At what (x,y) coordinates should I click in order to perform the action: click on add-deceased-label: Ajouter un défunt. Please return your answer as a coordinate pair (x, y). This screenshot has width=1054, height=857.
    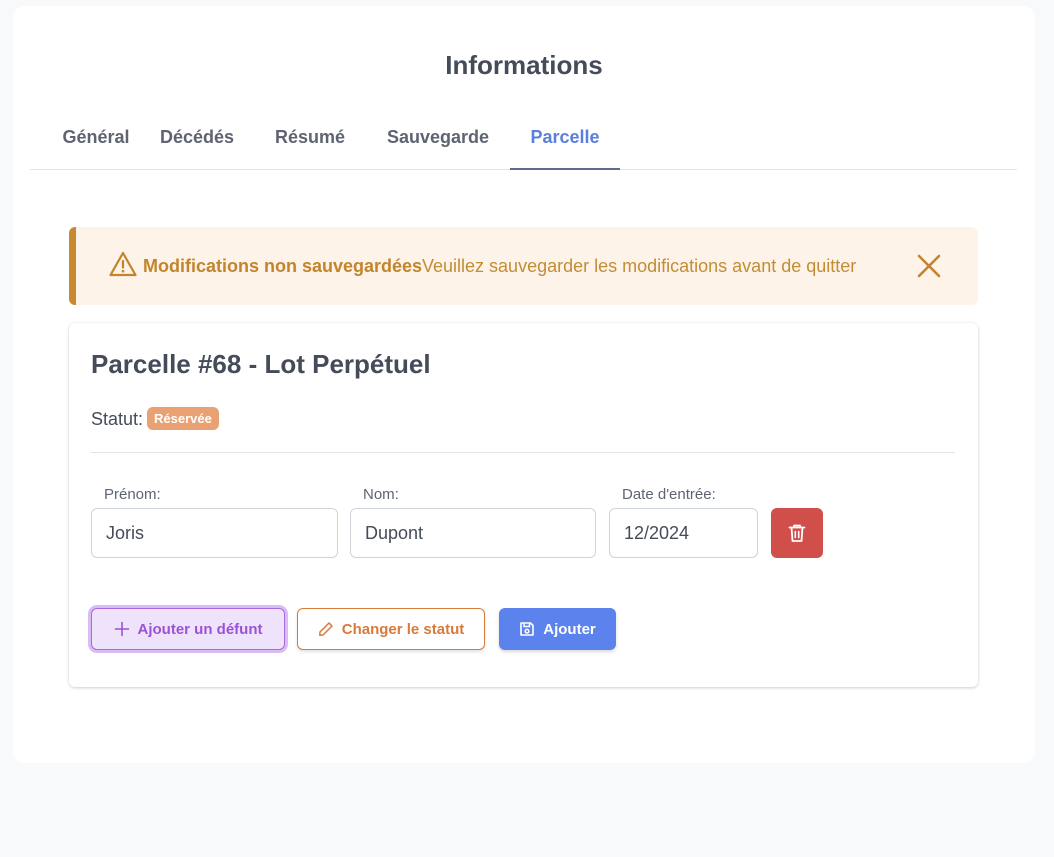
    Looking at the image, I should click on (200, 629).